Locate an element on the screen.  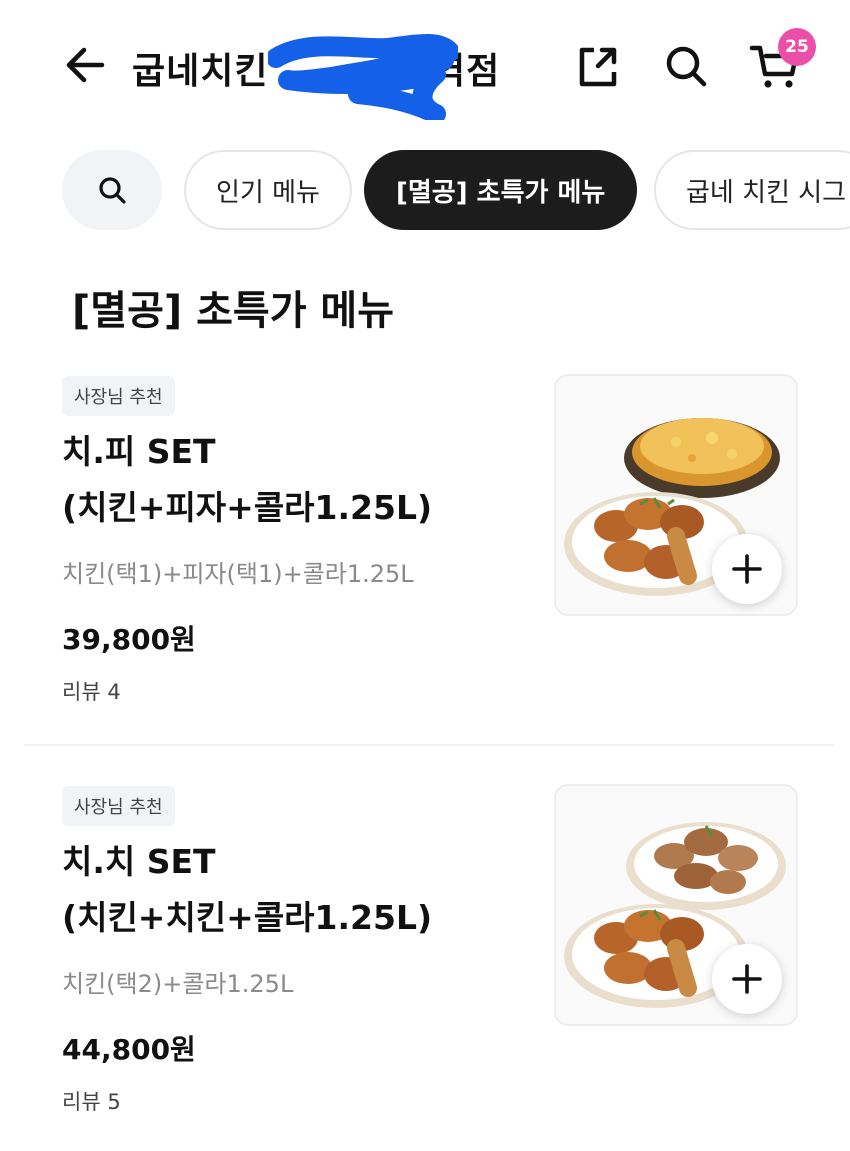
back-arrow-icon is located at coordinates (85, 65).